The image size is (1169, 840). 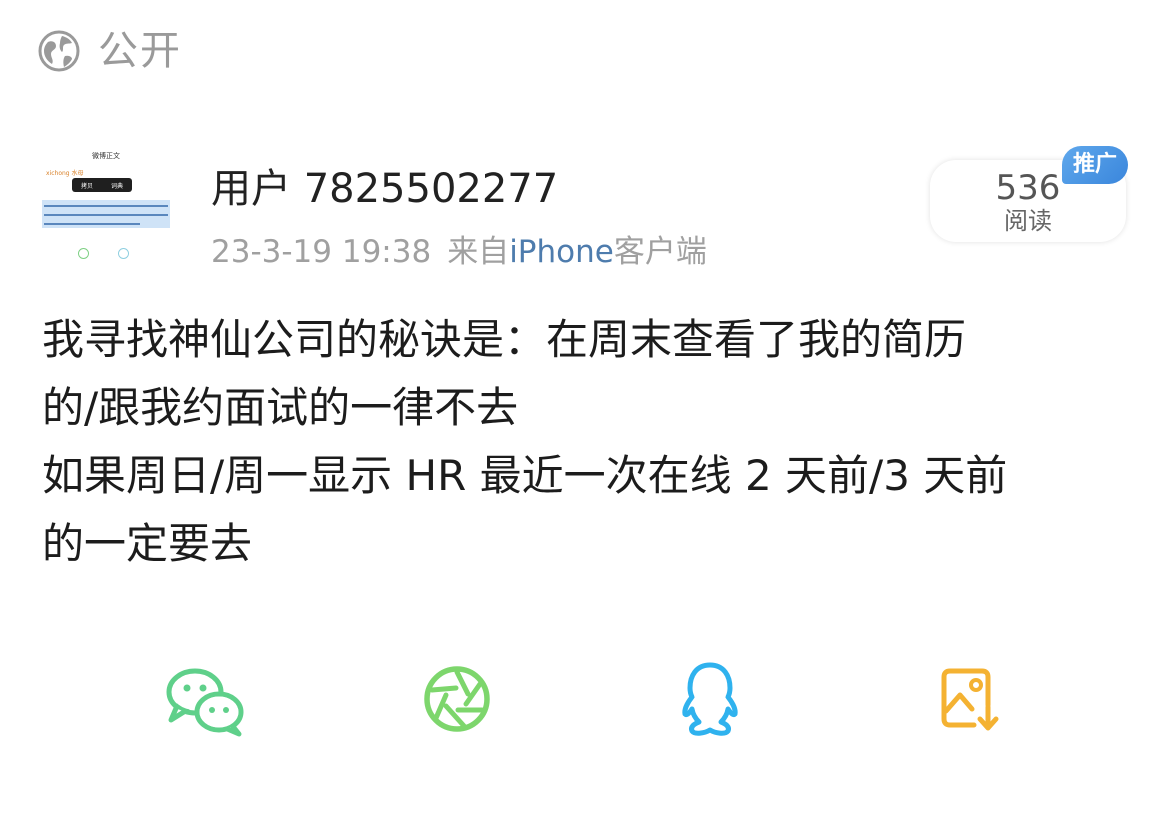 I want to click on source-prefix: 来自, so click(x=478, y=252).